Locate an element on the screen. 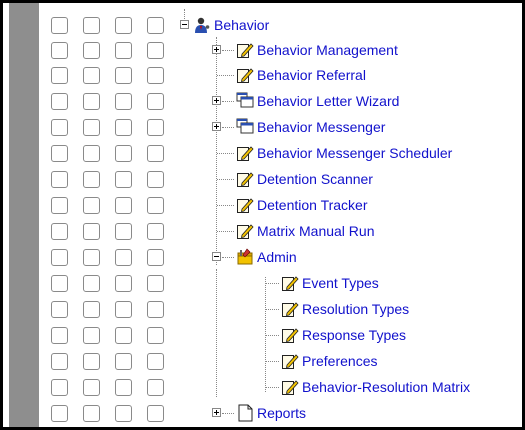 This screenshot has width=525, height=430. tree-node-detention-tracker: Detention Tracker is located at coordinates (302, 205).